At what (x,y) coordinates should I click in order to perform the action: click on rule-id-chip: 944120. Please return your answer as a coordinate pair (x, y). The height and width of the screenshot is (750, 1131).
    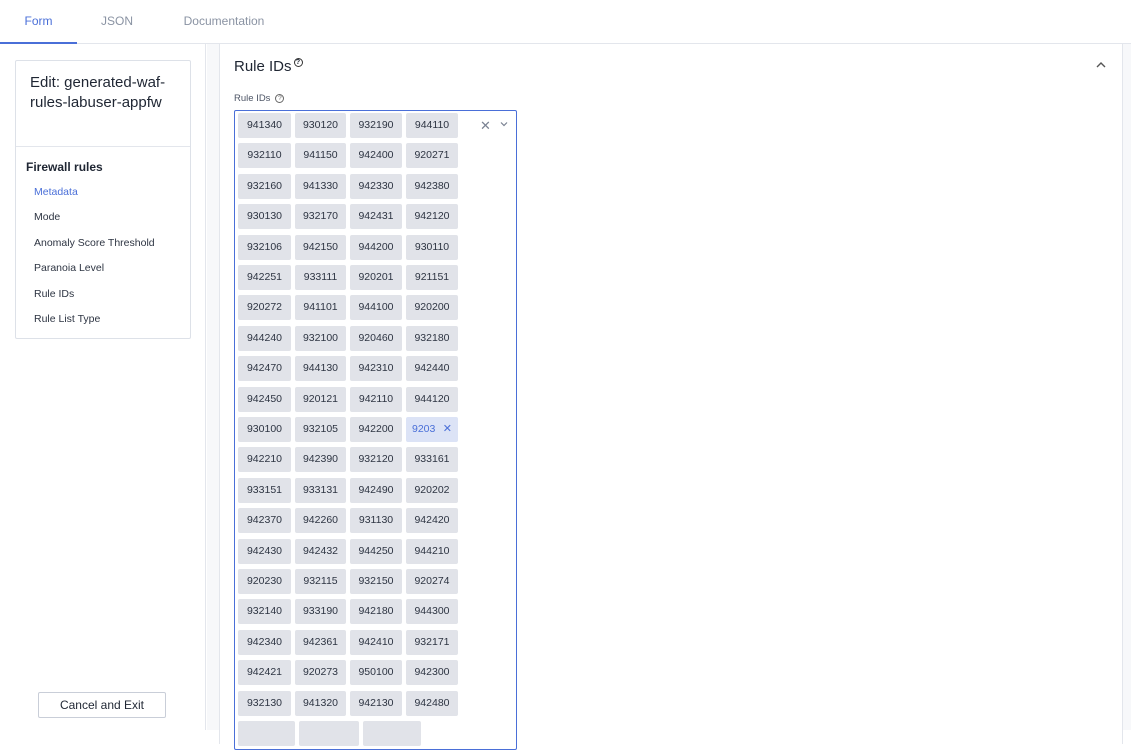
    Looking at the image, I should click on (432, 399).